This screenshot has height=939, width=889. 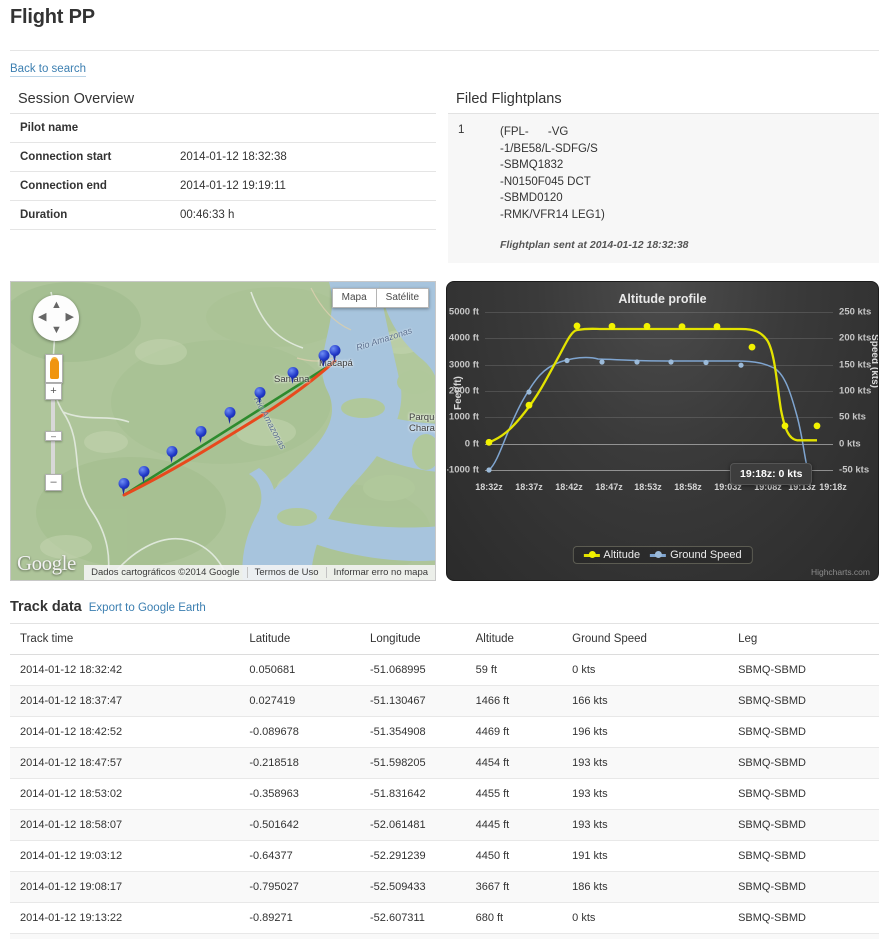 What do you see at coordinates (299, 794) in the screenshot?
I see `cell-latitude: -0.358963` at bounding box center [299, 794].